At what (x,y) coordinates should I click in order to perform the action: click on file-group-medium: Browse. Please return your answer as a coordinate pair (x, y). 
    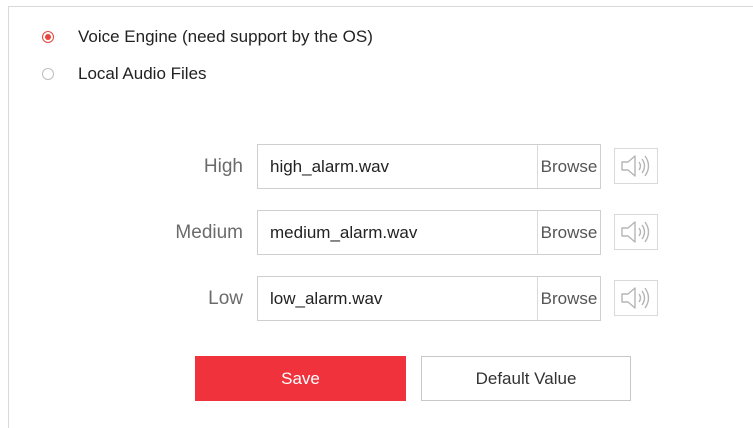
    Looking at the image, I should click on (429, 232).